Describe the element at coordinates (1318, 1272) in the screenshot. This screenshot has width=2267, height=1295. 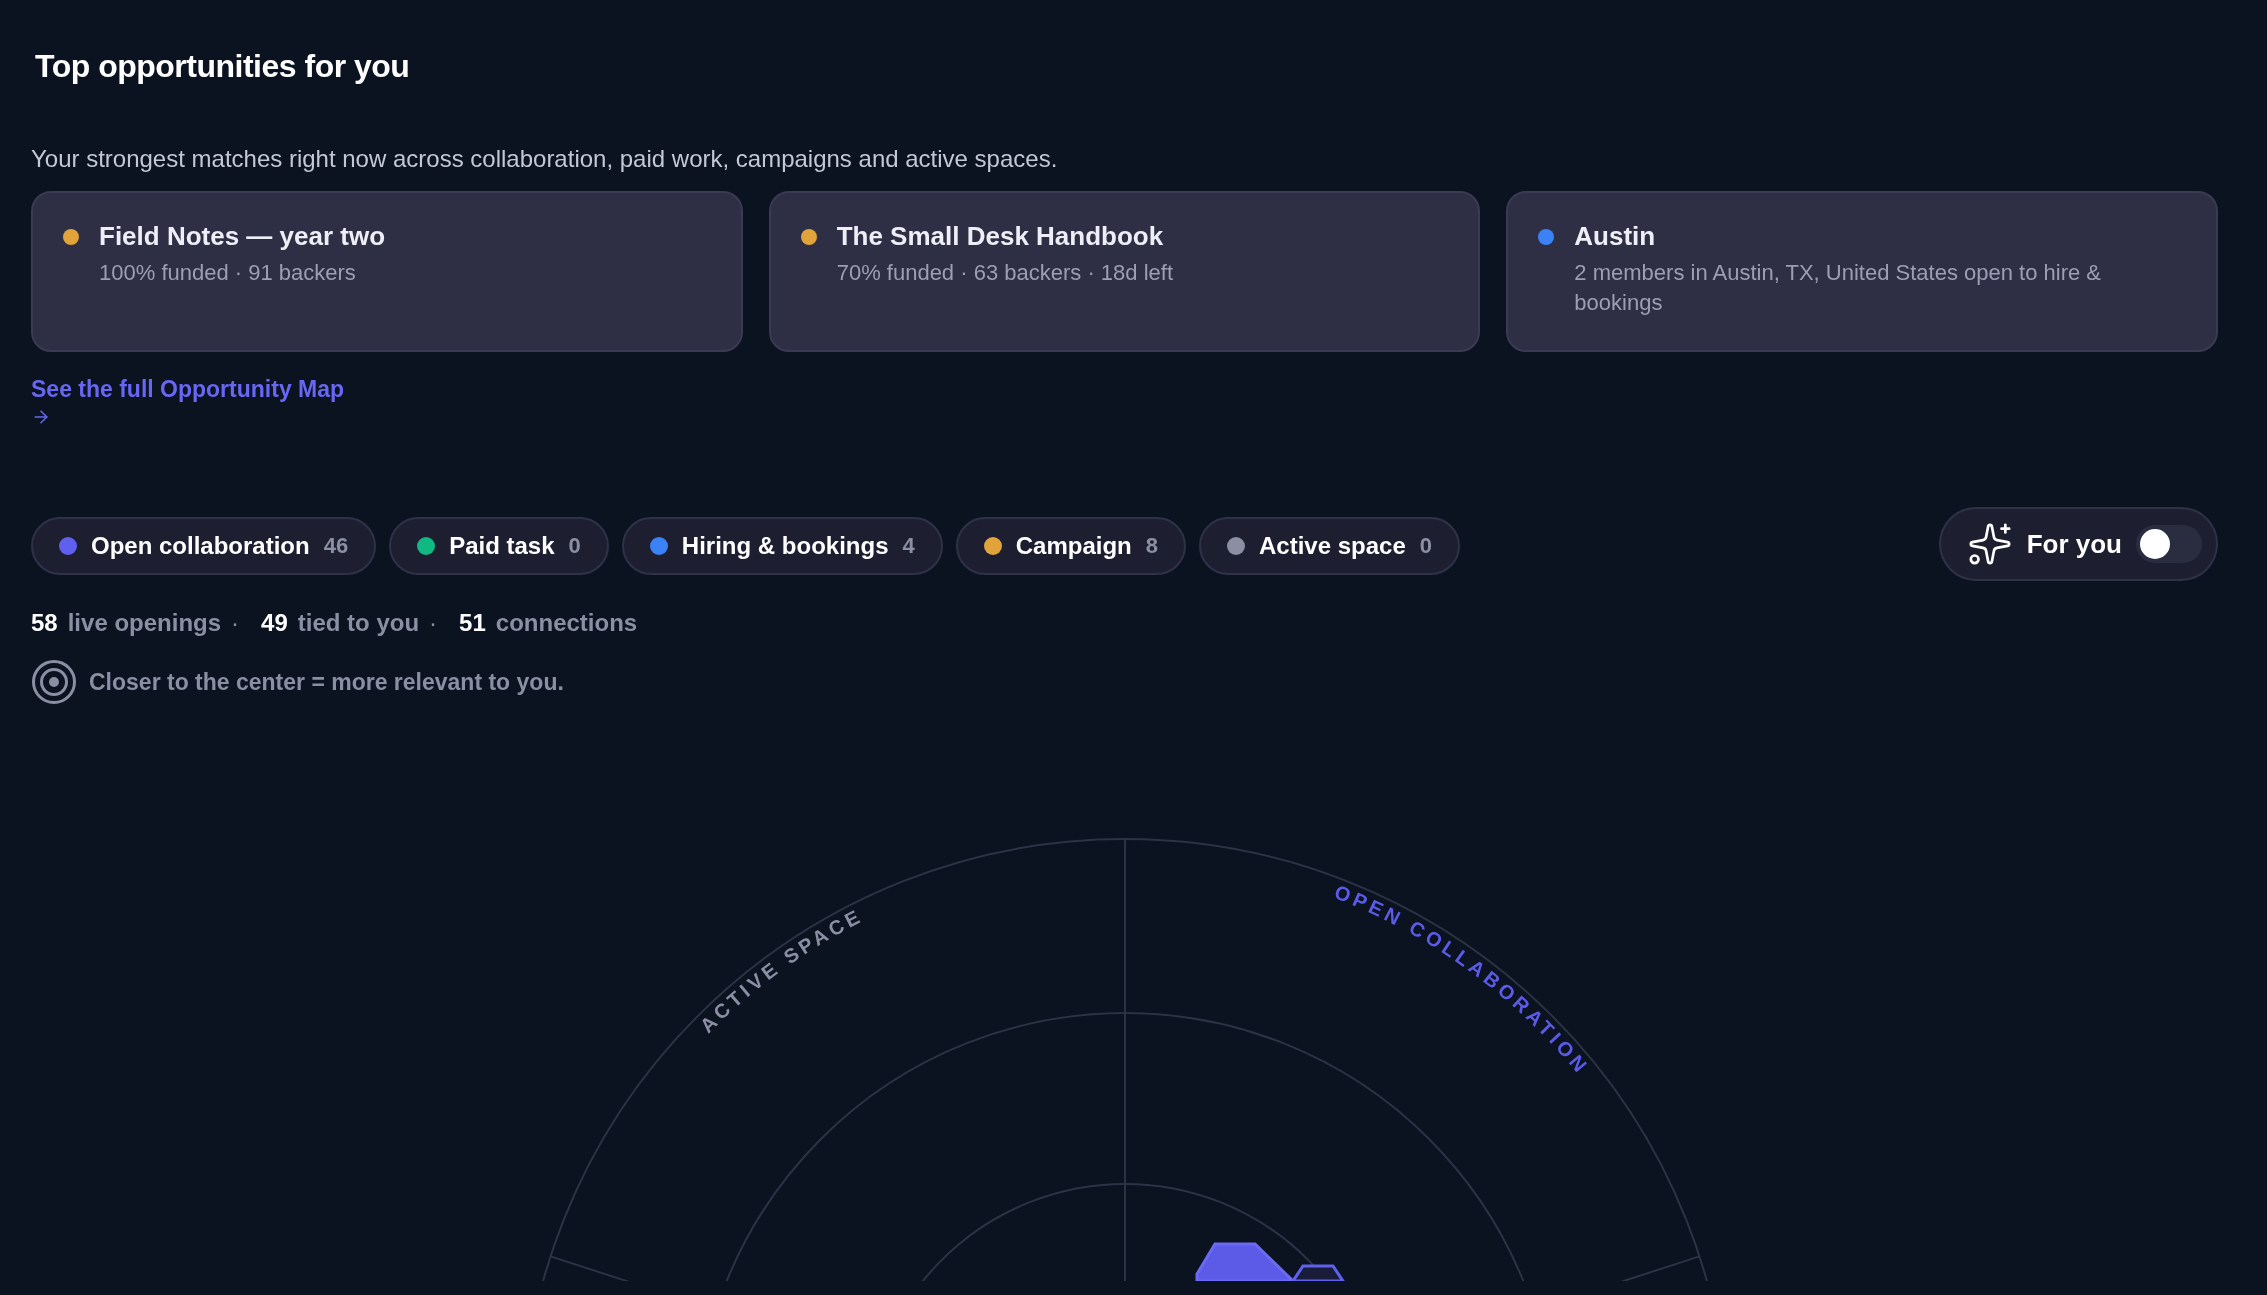
I see `map-node` at that location.